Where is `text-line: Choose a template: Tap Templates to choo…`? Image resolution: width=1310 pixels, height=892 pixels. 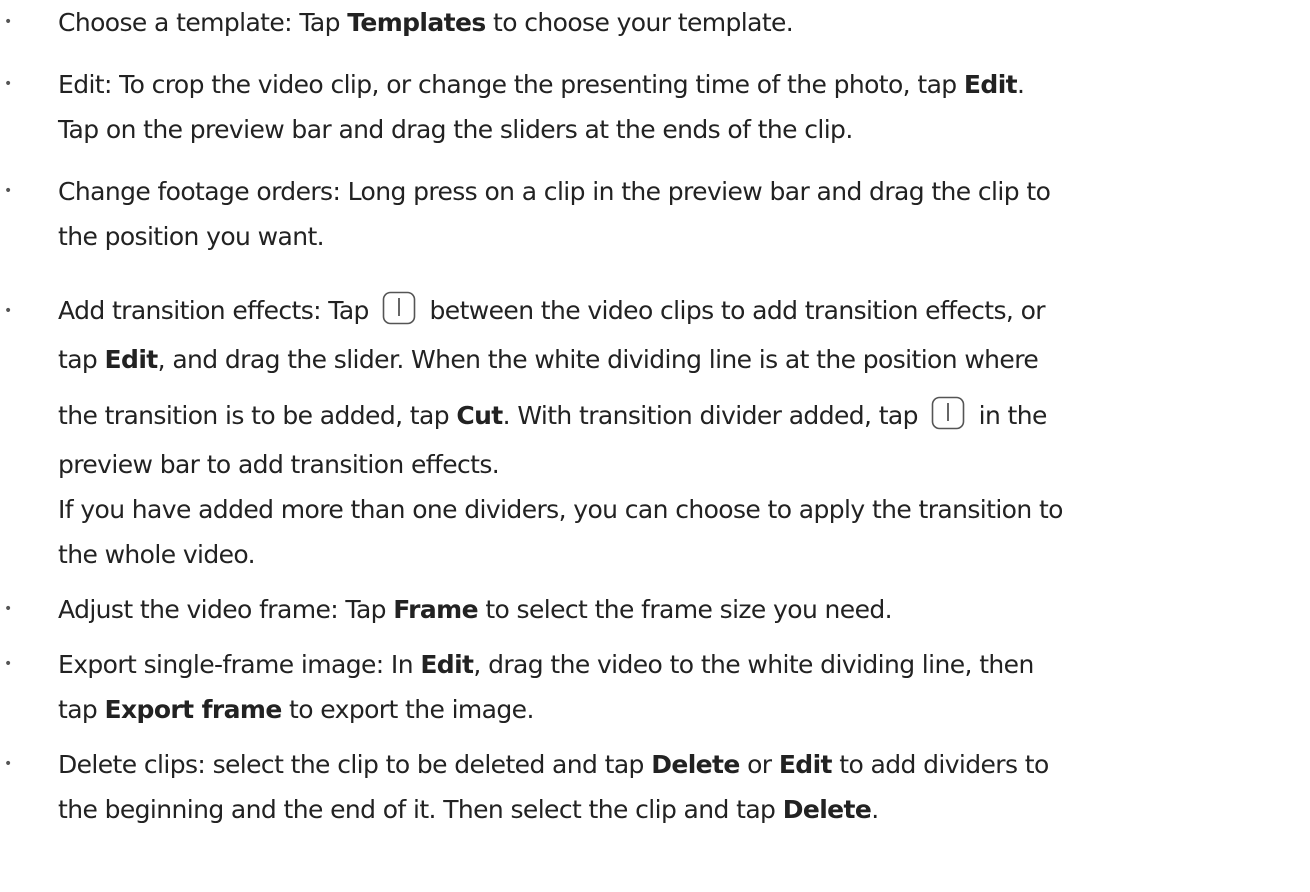
text-line: Choose a template: Tap Templates to choo… is located at coordinates (684, 22).